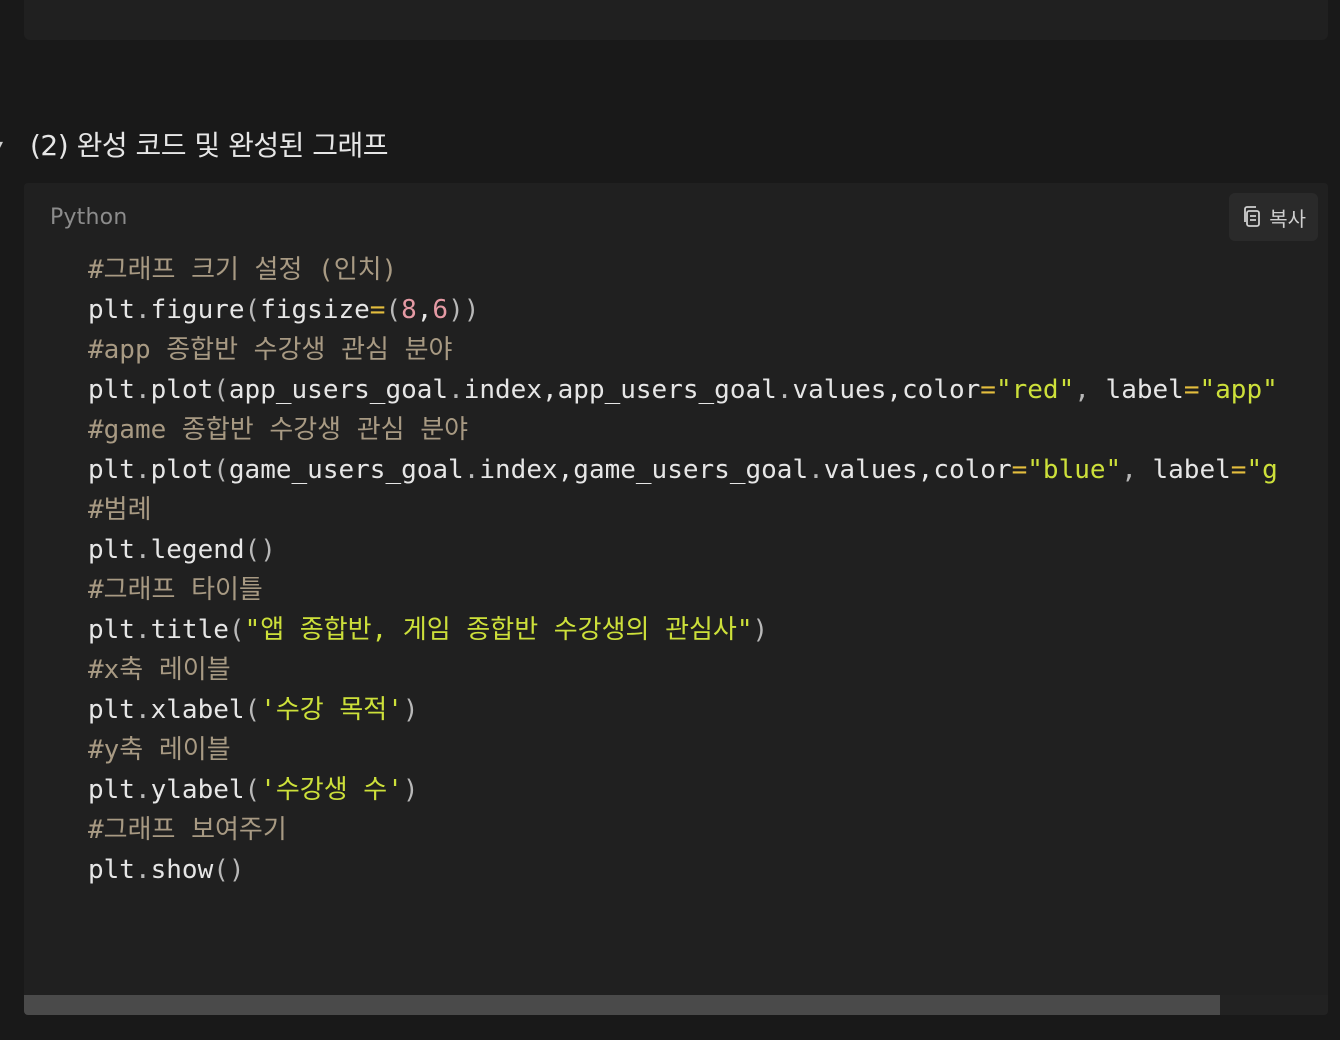  What do you see at coordinates (1287, 218) in the screenshot?
I see `copy-label: 복사` at bounding box center [1287, 218].